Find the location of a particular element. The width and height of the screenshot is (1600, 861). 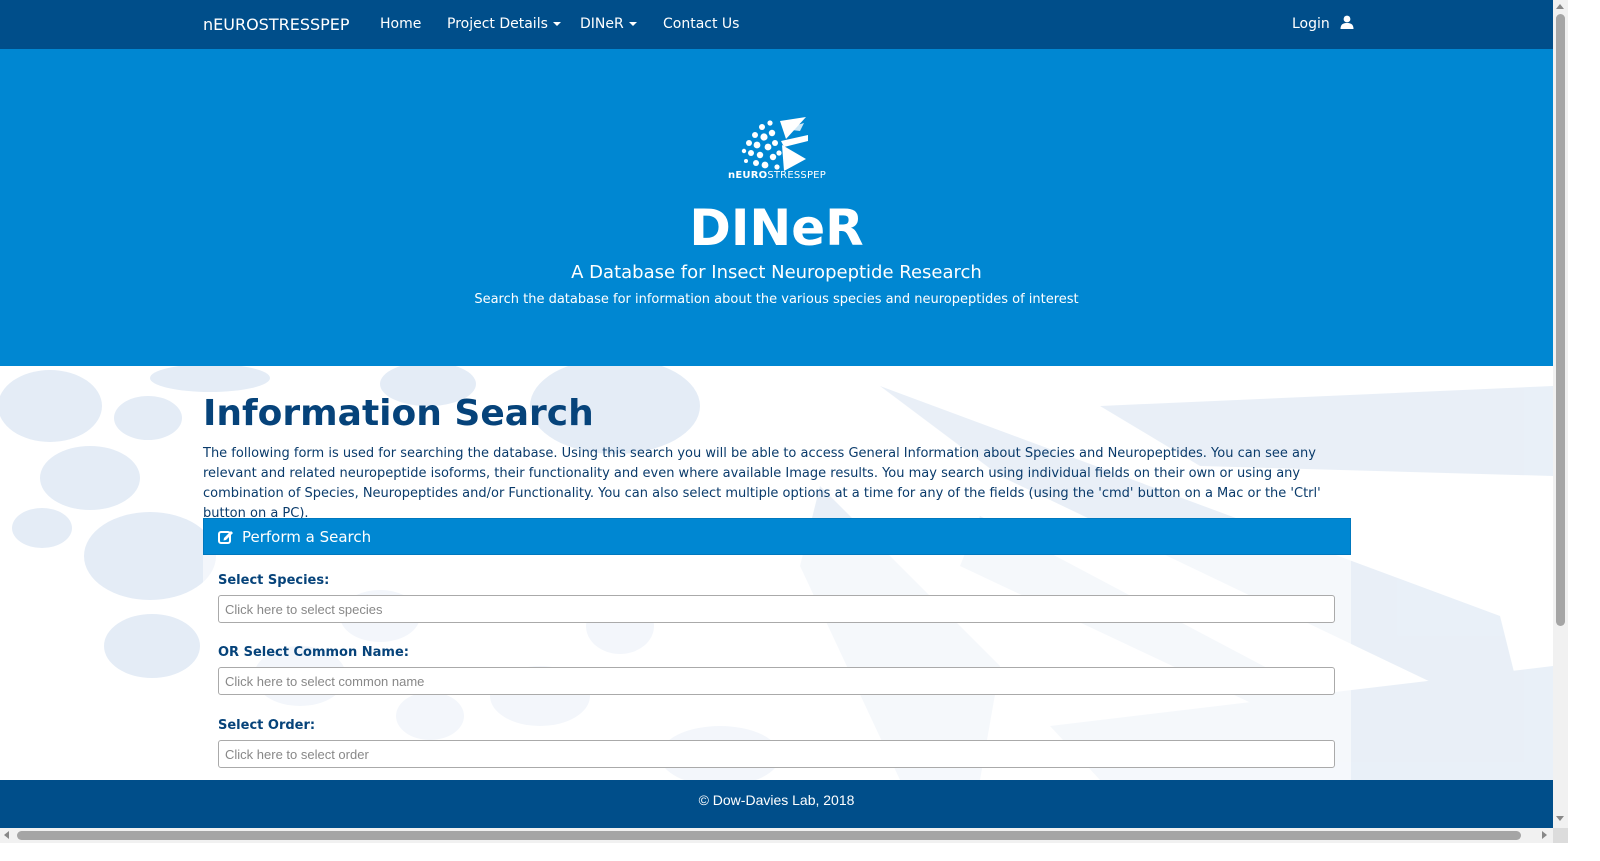

vertical-scrollbar is located at coordinates (1560, 414).